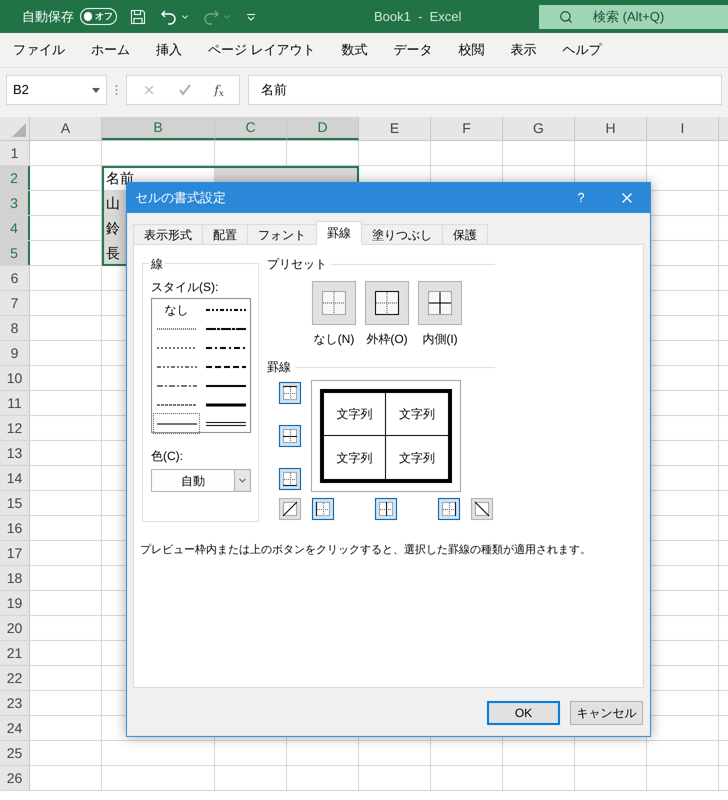 This screenshot has height=800, width=728. I want to click on window-title: Book1 - Excel, so click(418, 17).